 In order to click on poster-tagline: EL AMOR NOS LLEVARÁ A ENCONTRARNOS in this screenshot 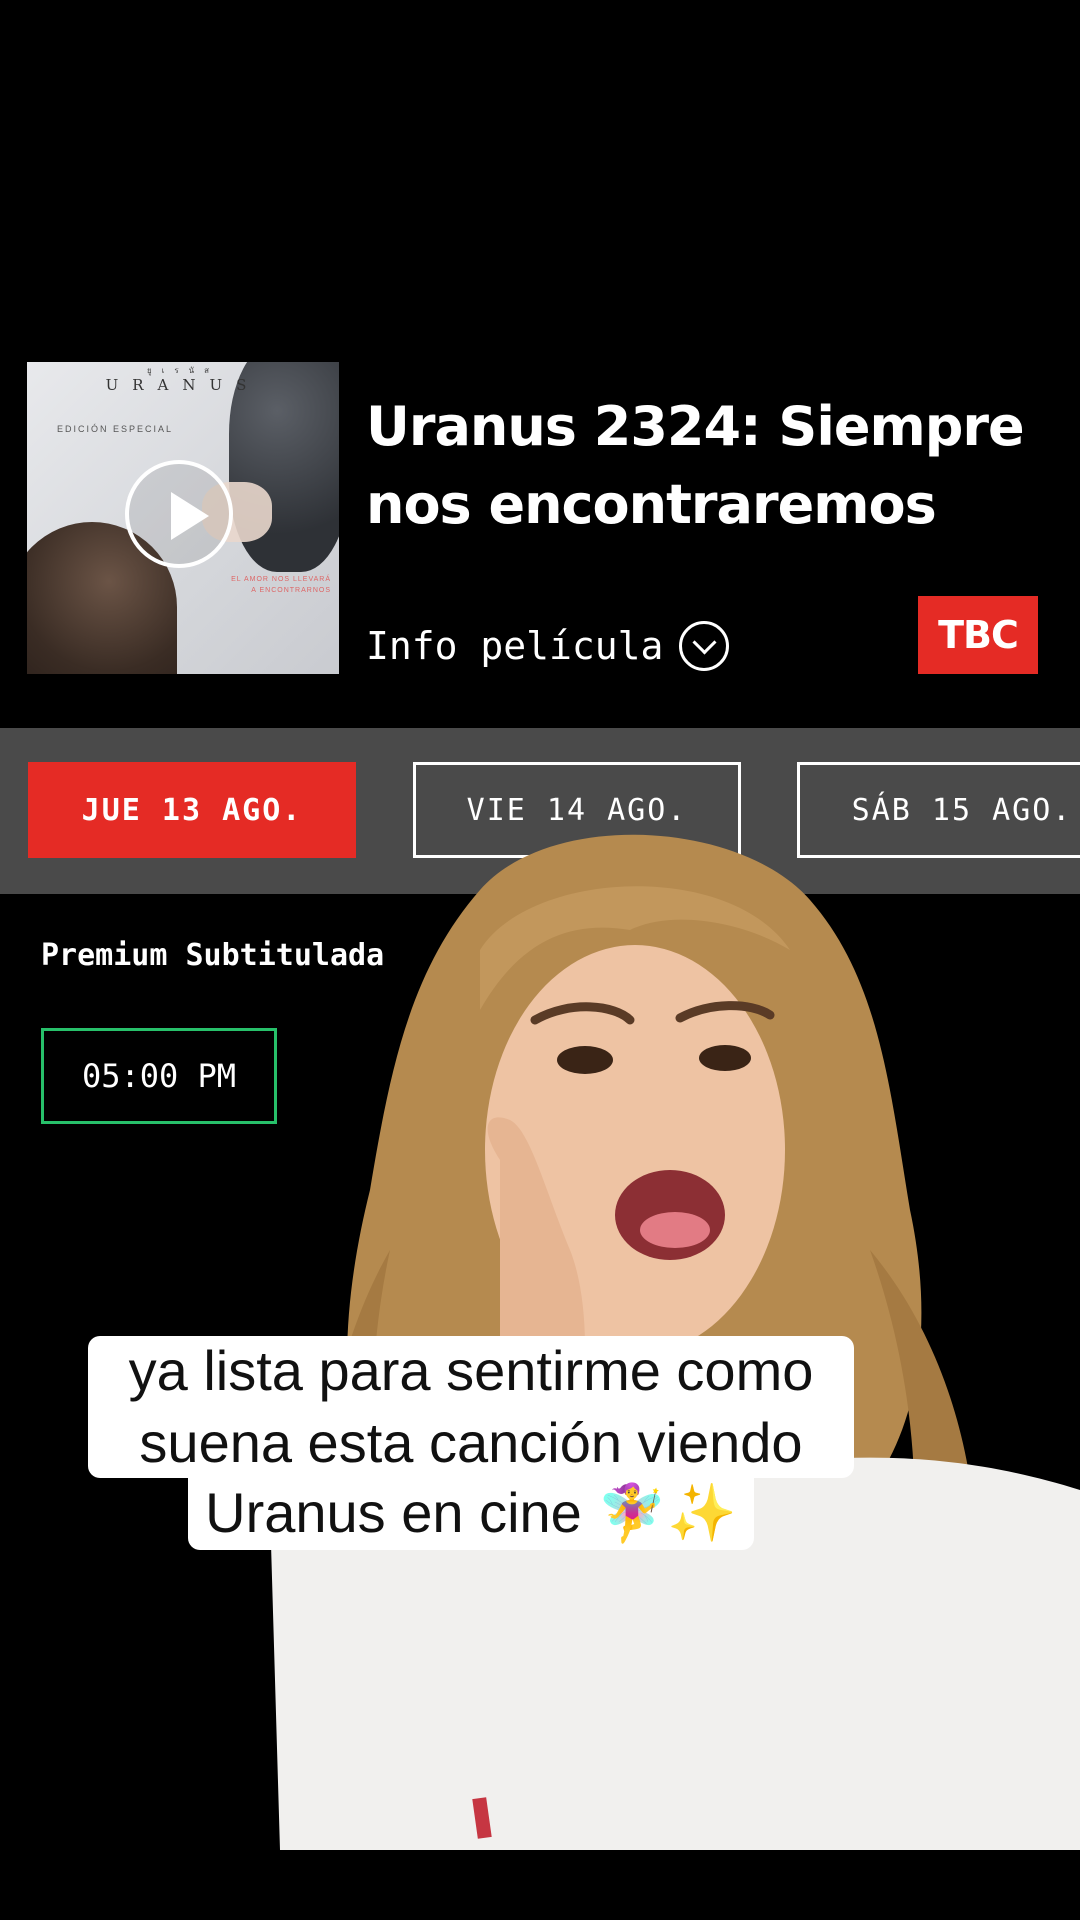, I will do `click(281, 585)`.